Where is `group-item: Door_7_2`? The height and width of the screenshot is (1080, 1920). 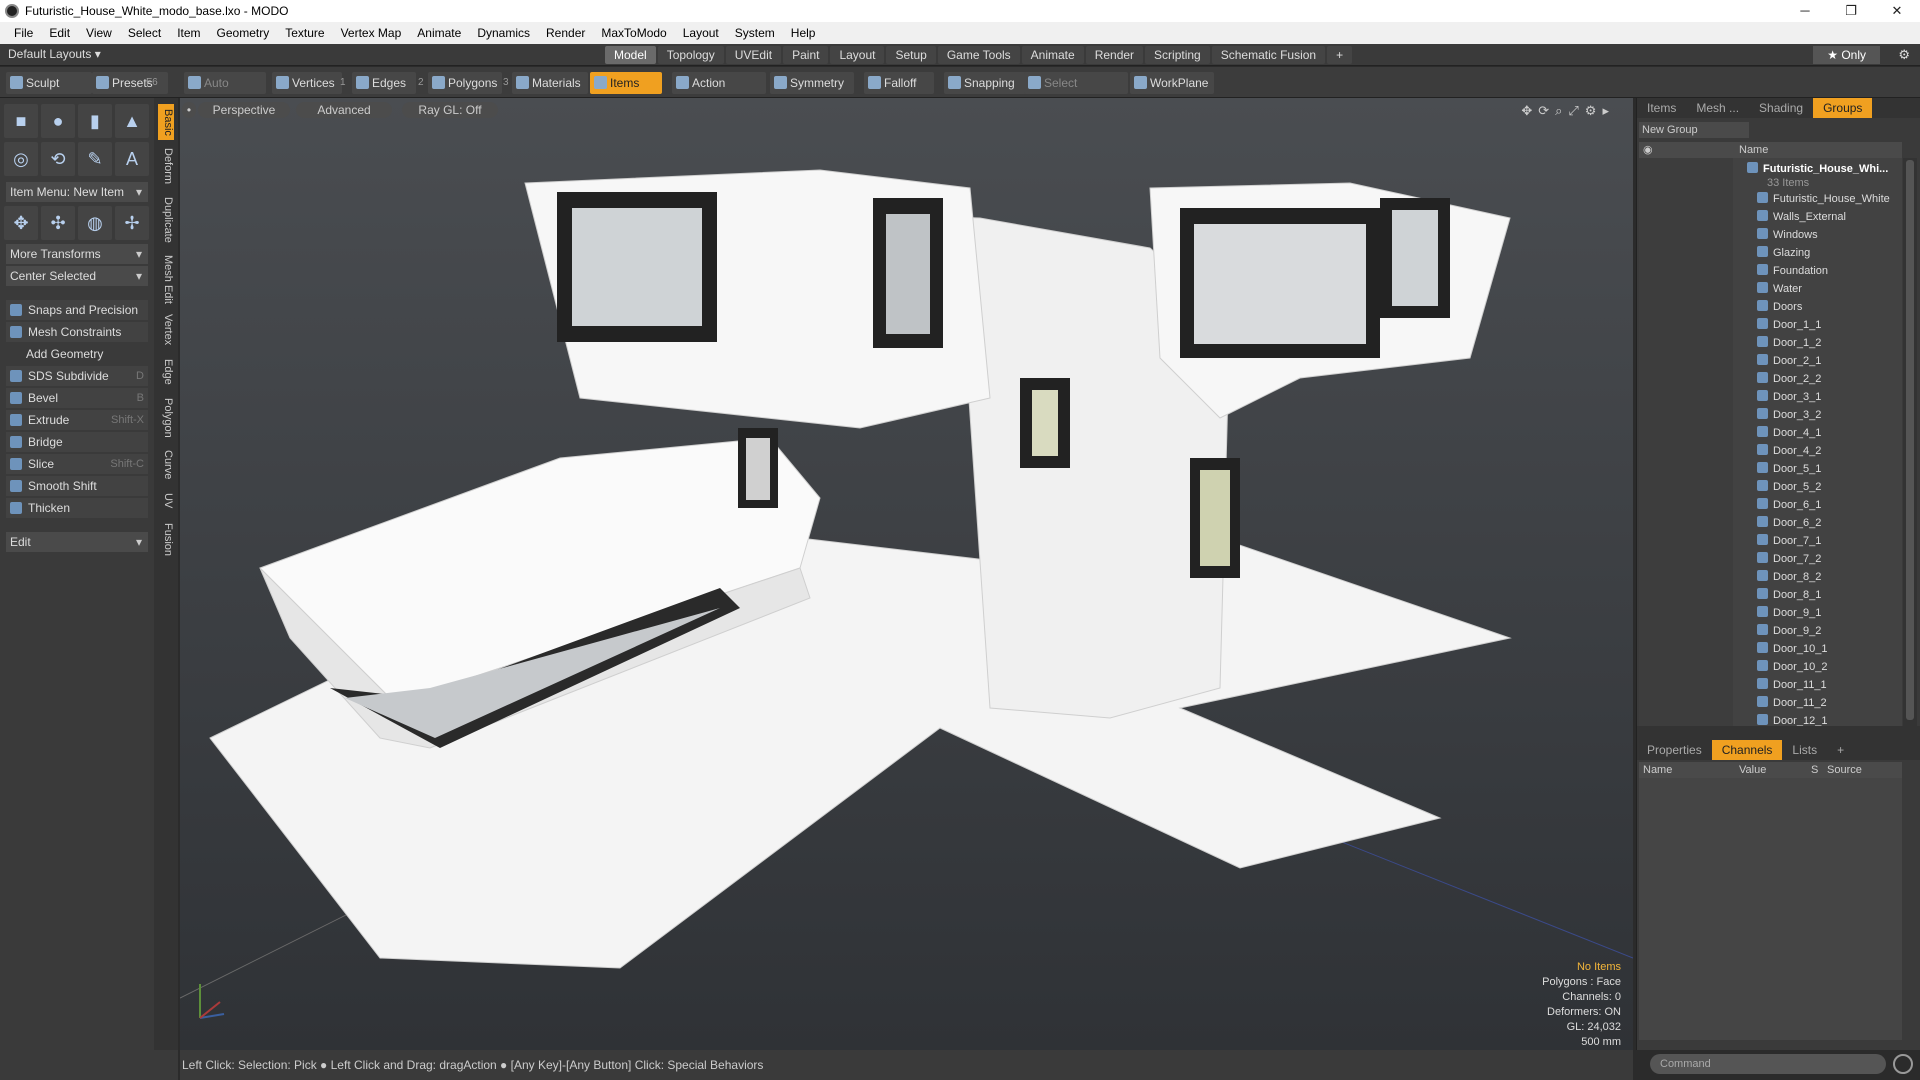
group-item: Door_7_2 is located at coordinates (1829, 559).